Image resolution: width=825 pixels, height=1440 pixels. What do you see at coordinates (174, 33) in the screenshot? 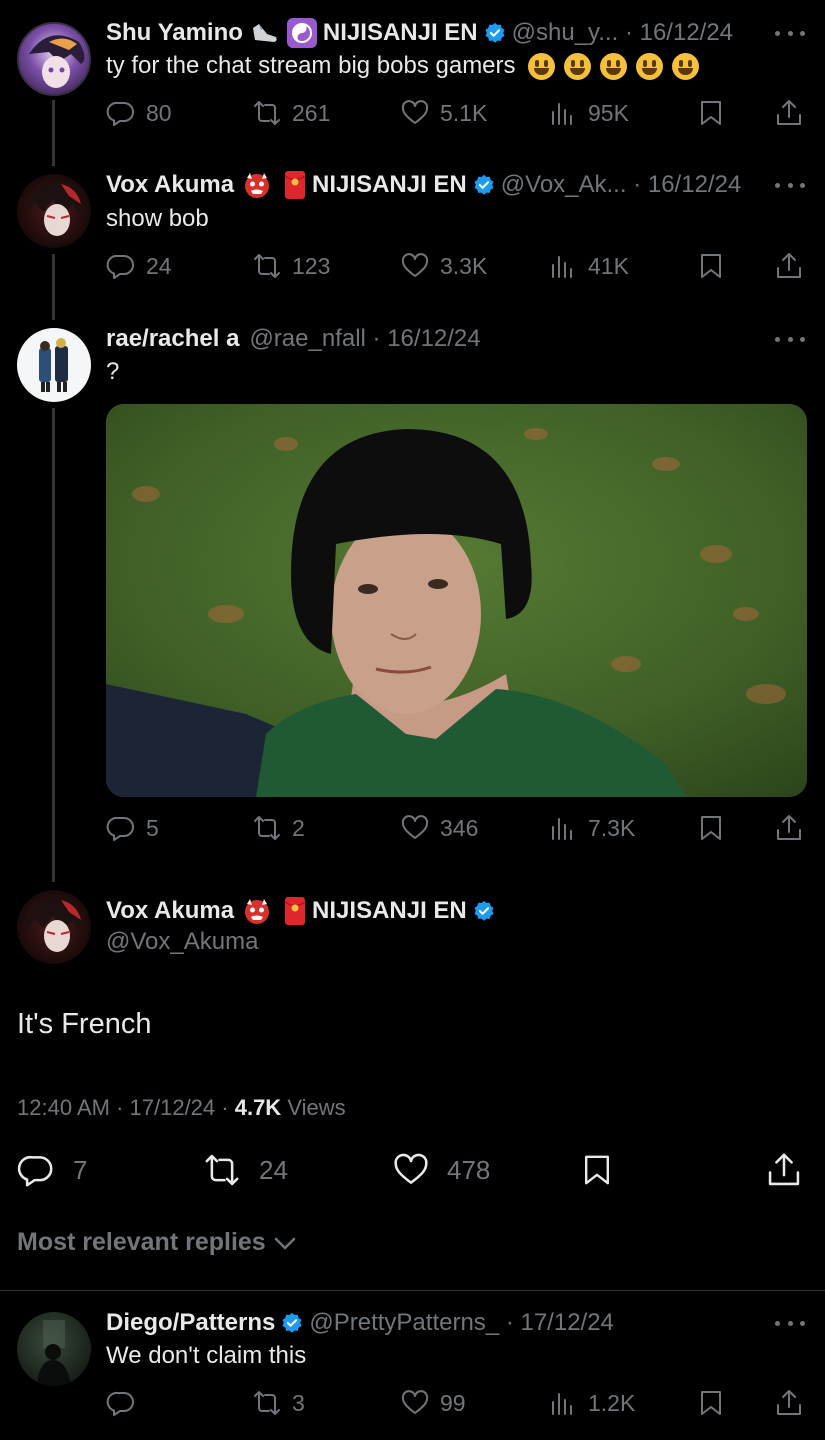
I see `display-name: Shu Yamino` at bounding box center [174, 33].